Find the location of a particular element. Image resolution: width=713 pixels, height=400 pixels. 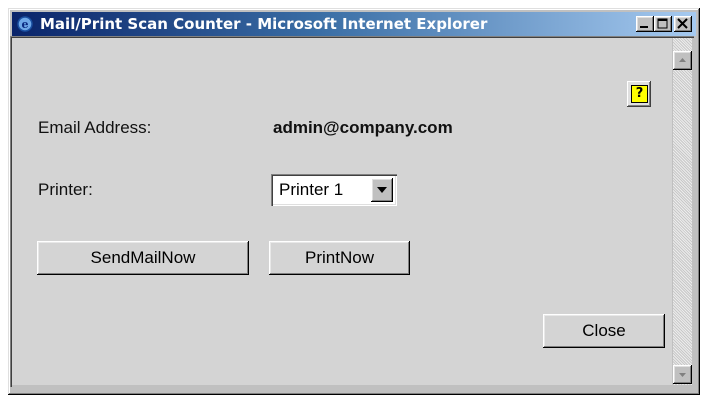

close-icon is located at coordinates (682, 23).